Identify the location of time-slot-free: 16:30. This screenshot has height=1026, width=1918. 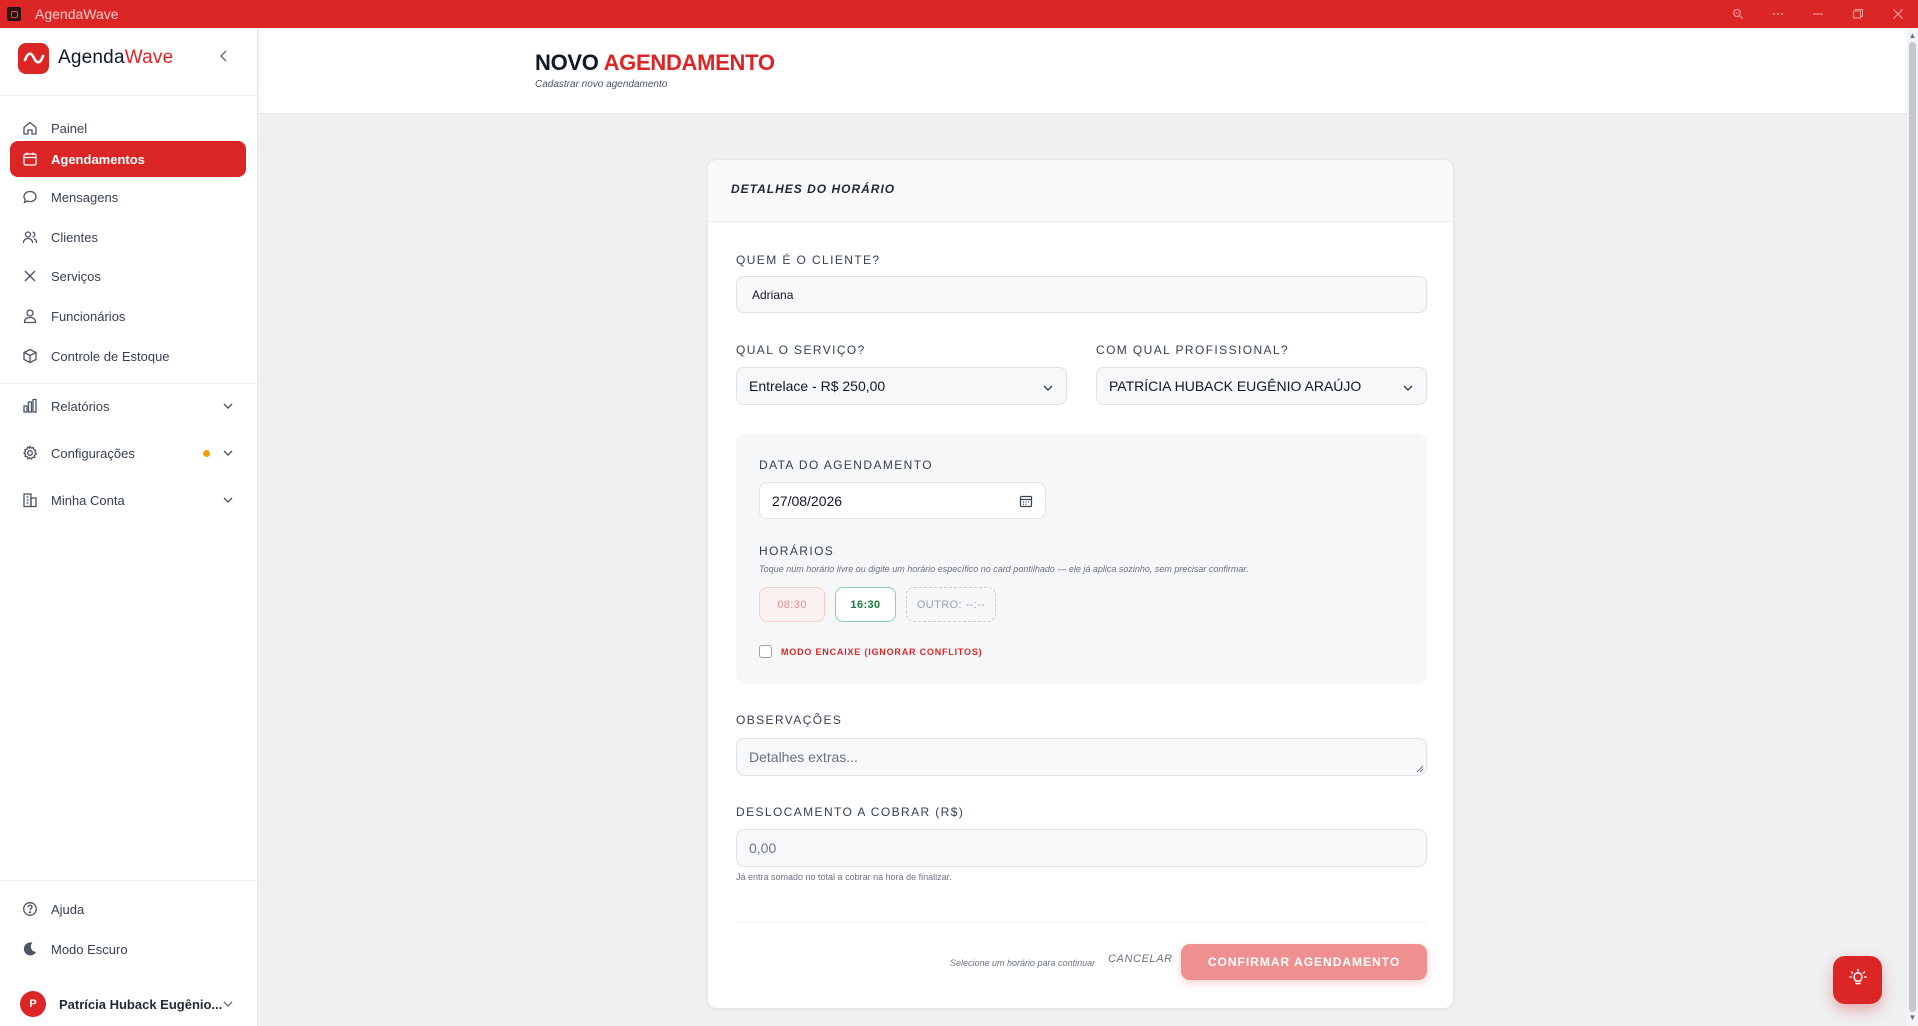
(865, 604).